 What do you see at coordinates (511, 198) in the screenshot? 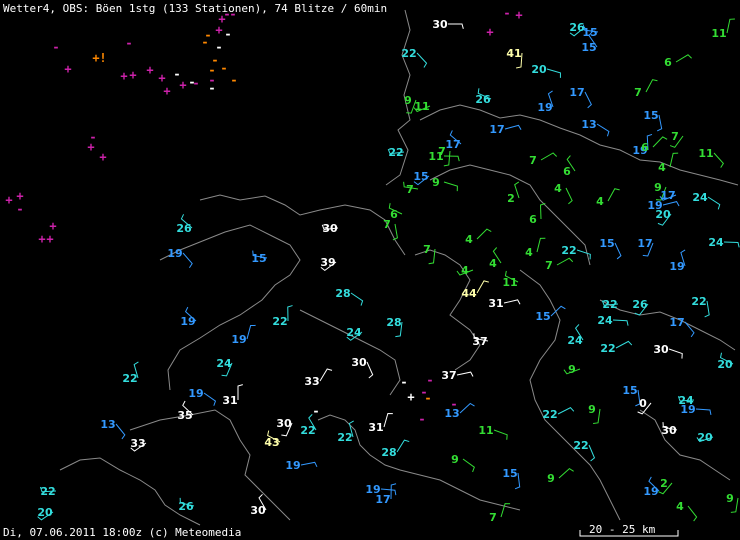
I see `station-gust-label: 2` at bounding box center [511, 198].